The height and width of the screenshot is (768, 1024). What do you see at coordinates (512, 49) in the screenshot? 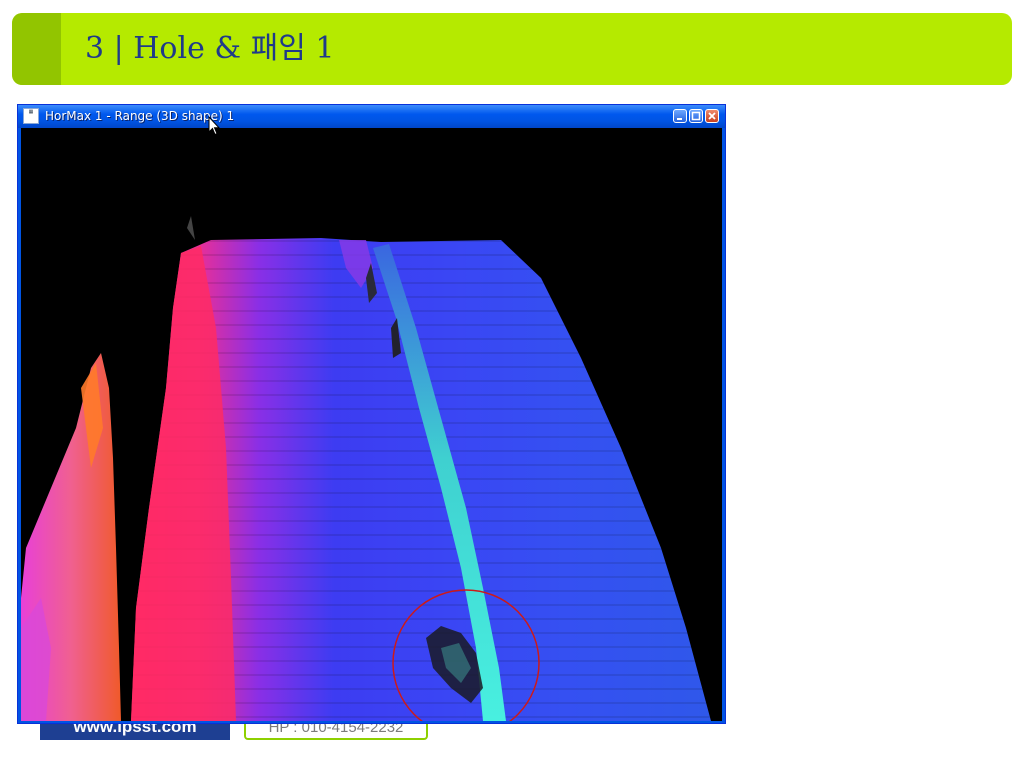
I see `title-banner: 3 | Hole & 패임 1` at bounding box center [512, 49].